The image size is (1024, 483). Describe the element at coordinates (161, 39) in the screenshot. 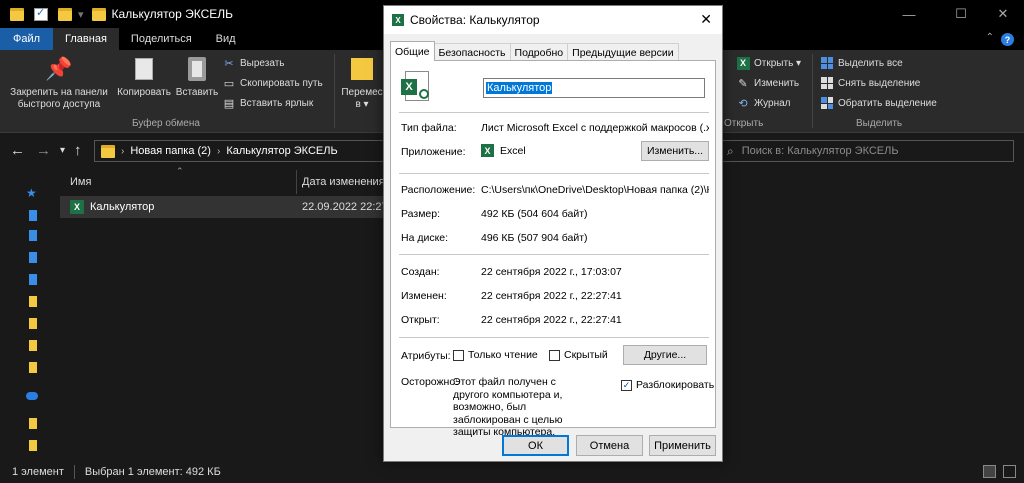

I see `tab-share: Поделиться` at that location.